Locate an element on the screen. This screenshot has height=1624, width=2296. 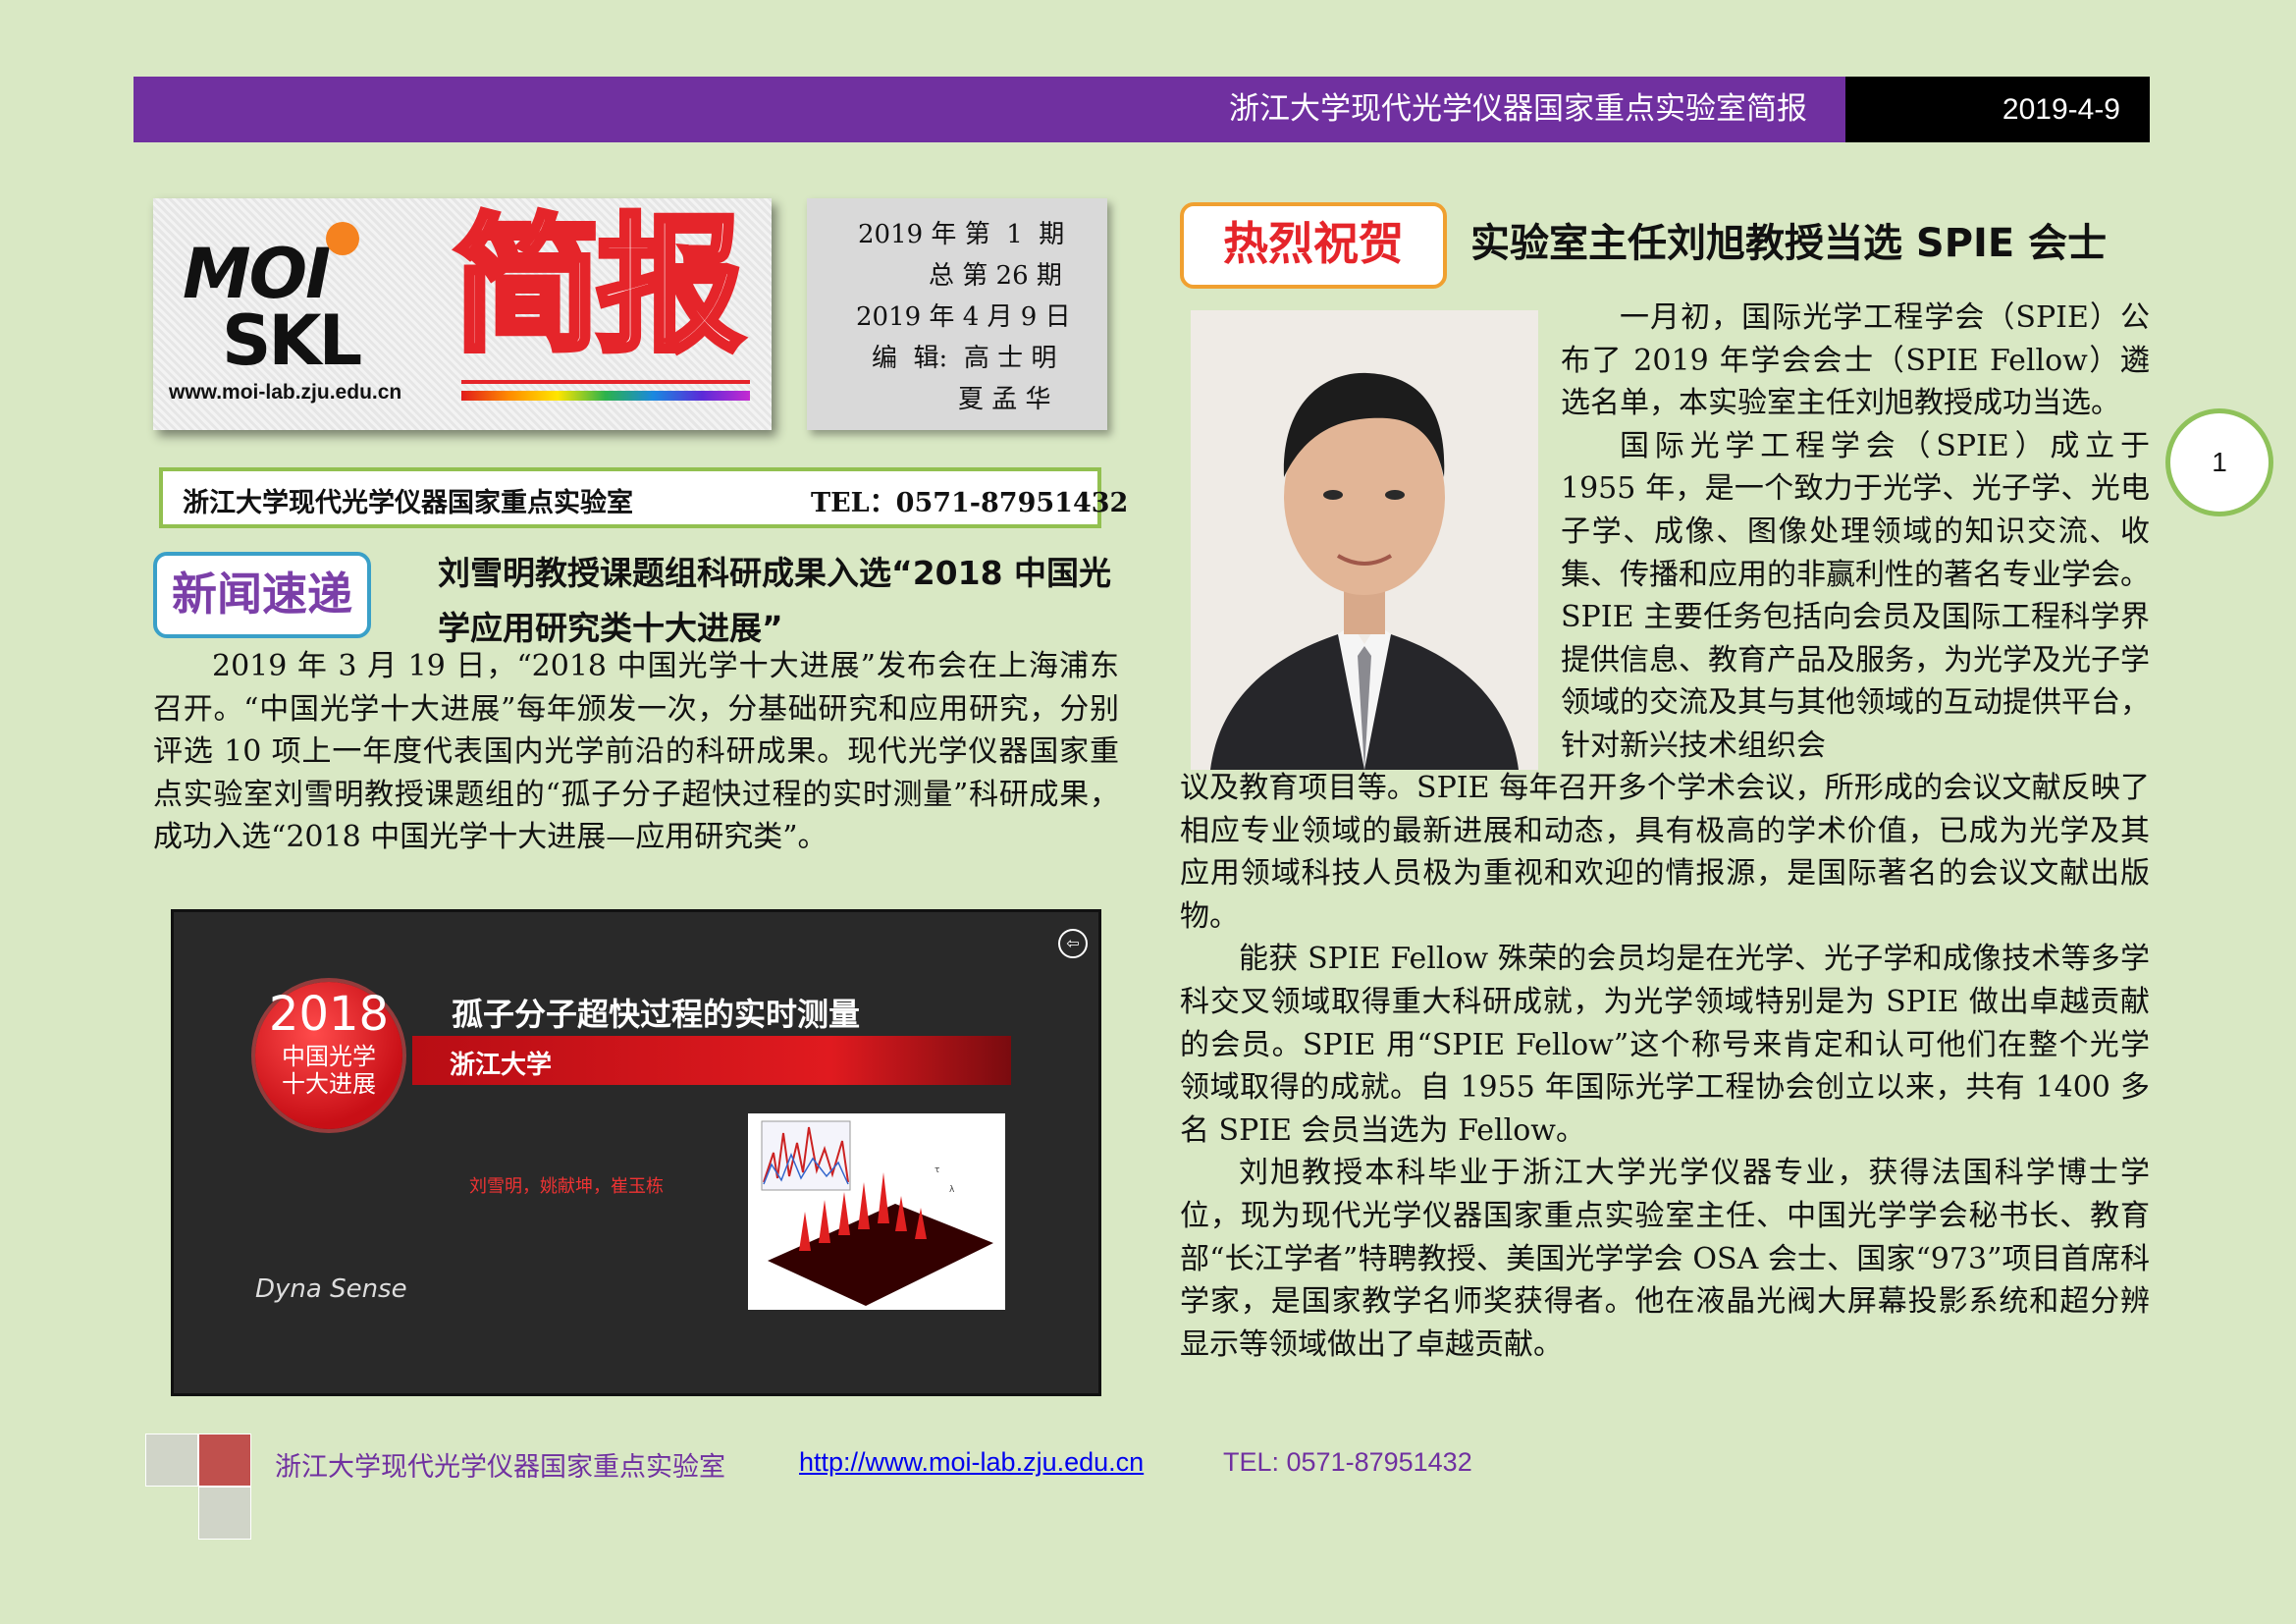
footer-url-link: http://www.moi-lab.zju.edu.cn is located at coordinates (972, 1462).